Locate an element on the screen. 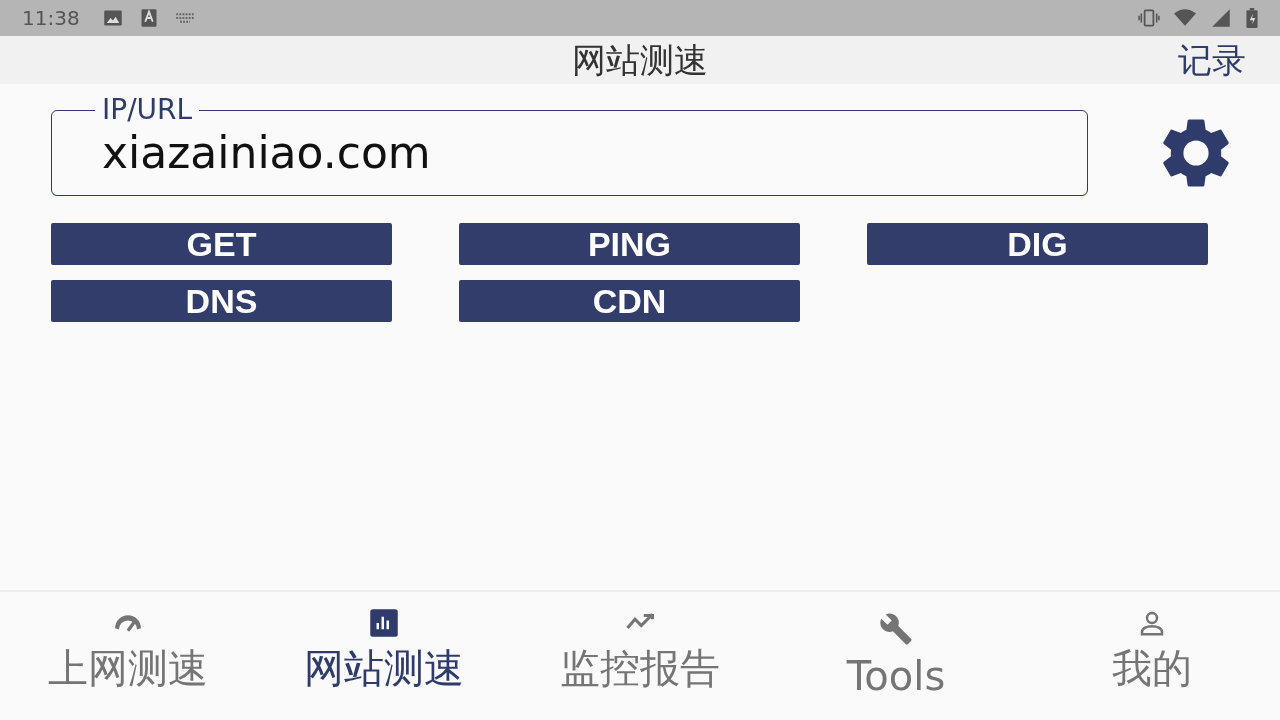 This screenshot has width=1280, height=720. wifi-icon is located at coordinates (1185, 18).